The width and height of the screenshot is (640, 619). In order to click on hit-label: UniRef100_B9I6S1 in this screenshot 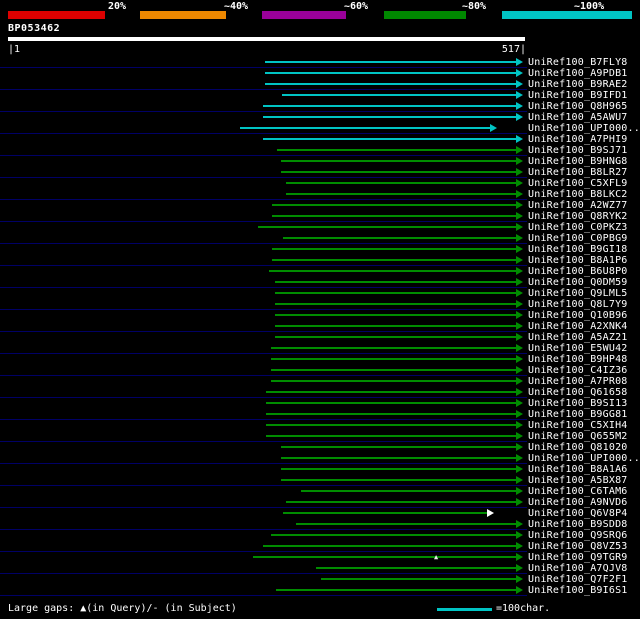, I will do `click(578, 590)`.